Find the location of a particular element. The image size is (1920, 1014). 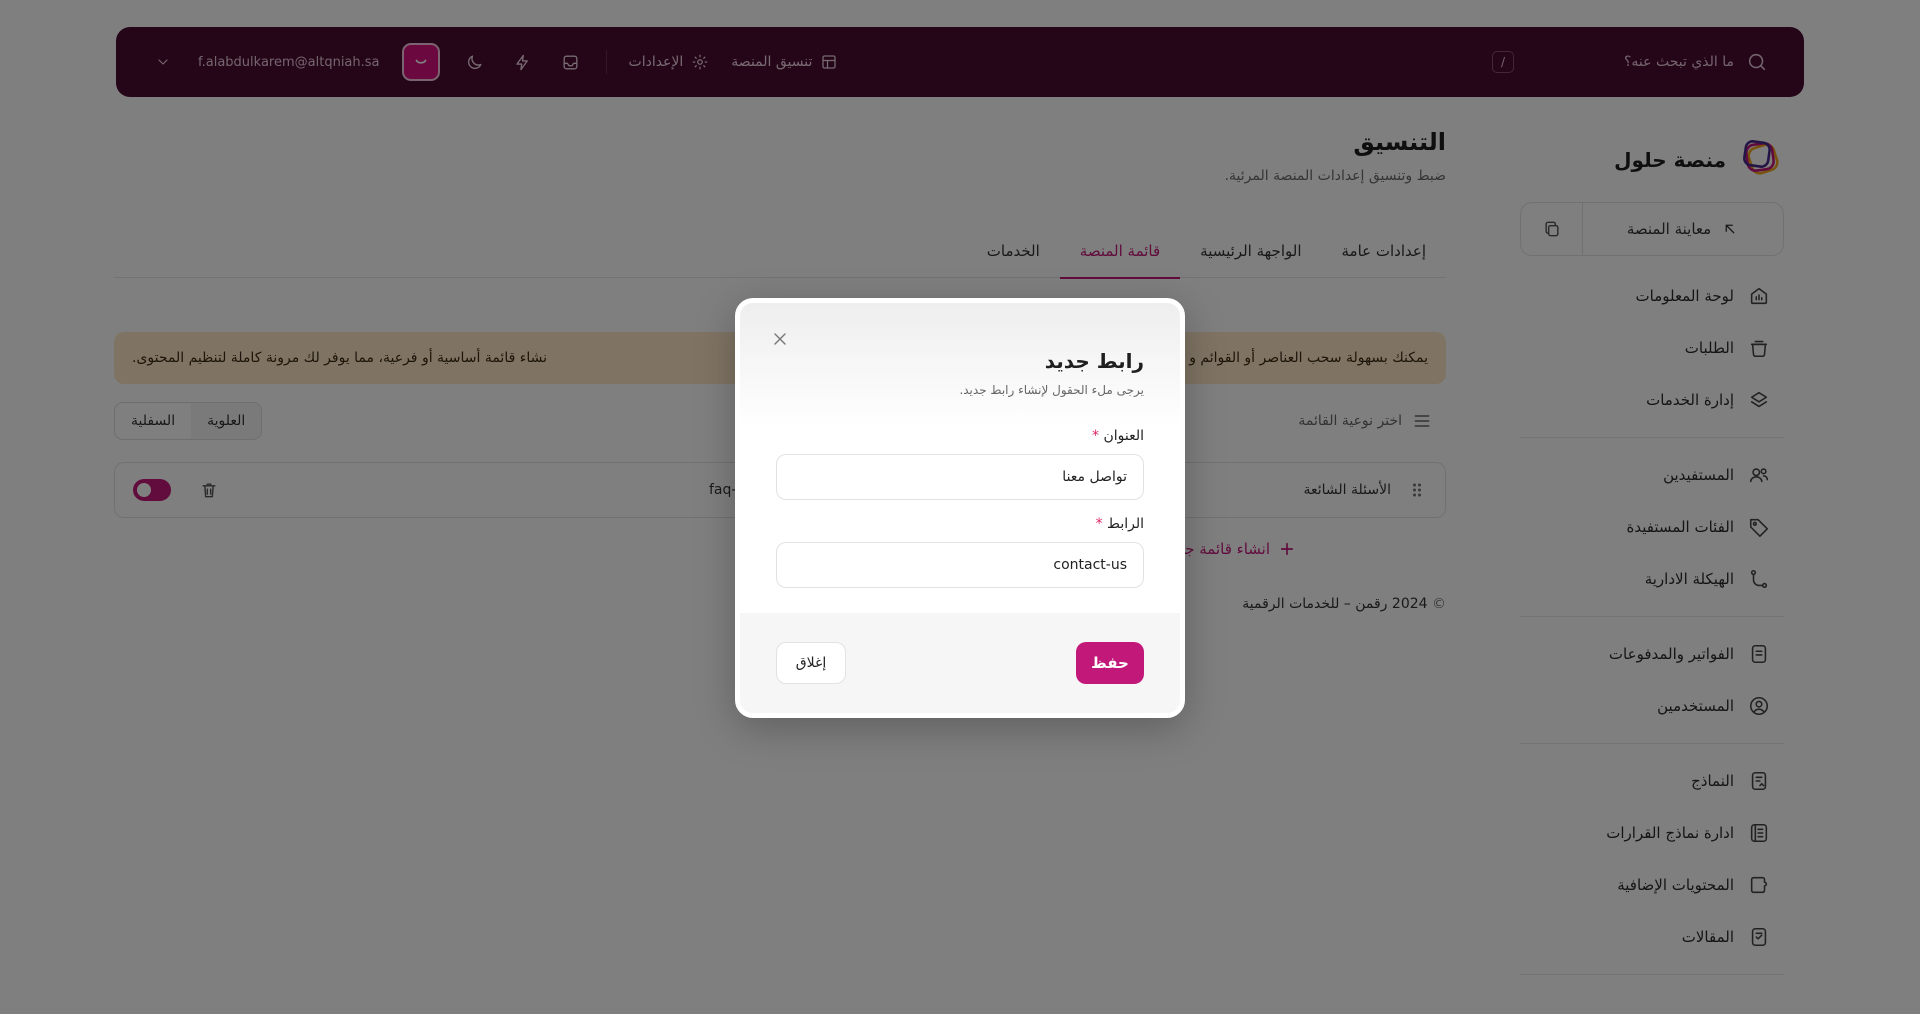

url-input is located at coordinates (960, 565).